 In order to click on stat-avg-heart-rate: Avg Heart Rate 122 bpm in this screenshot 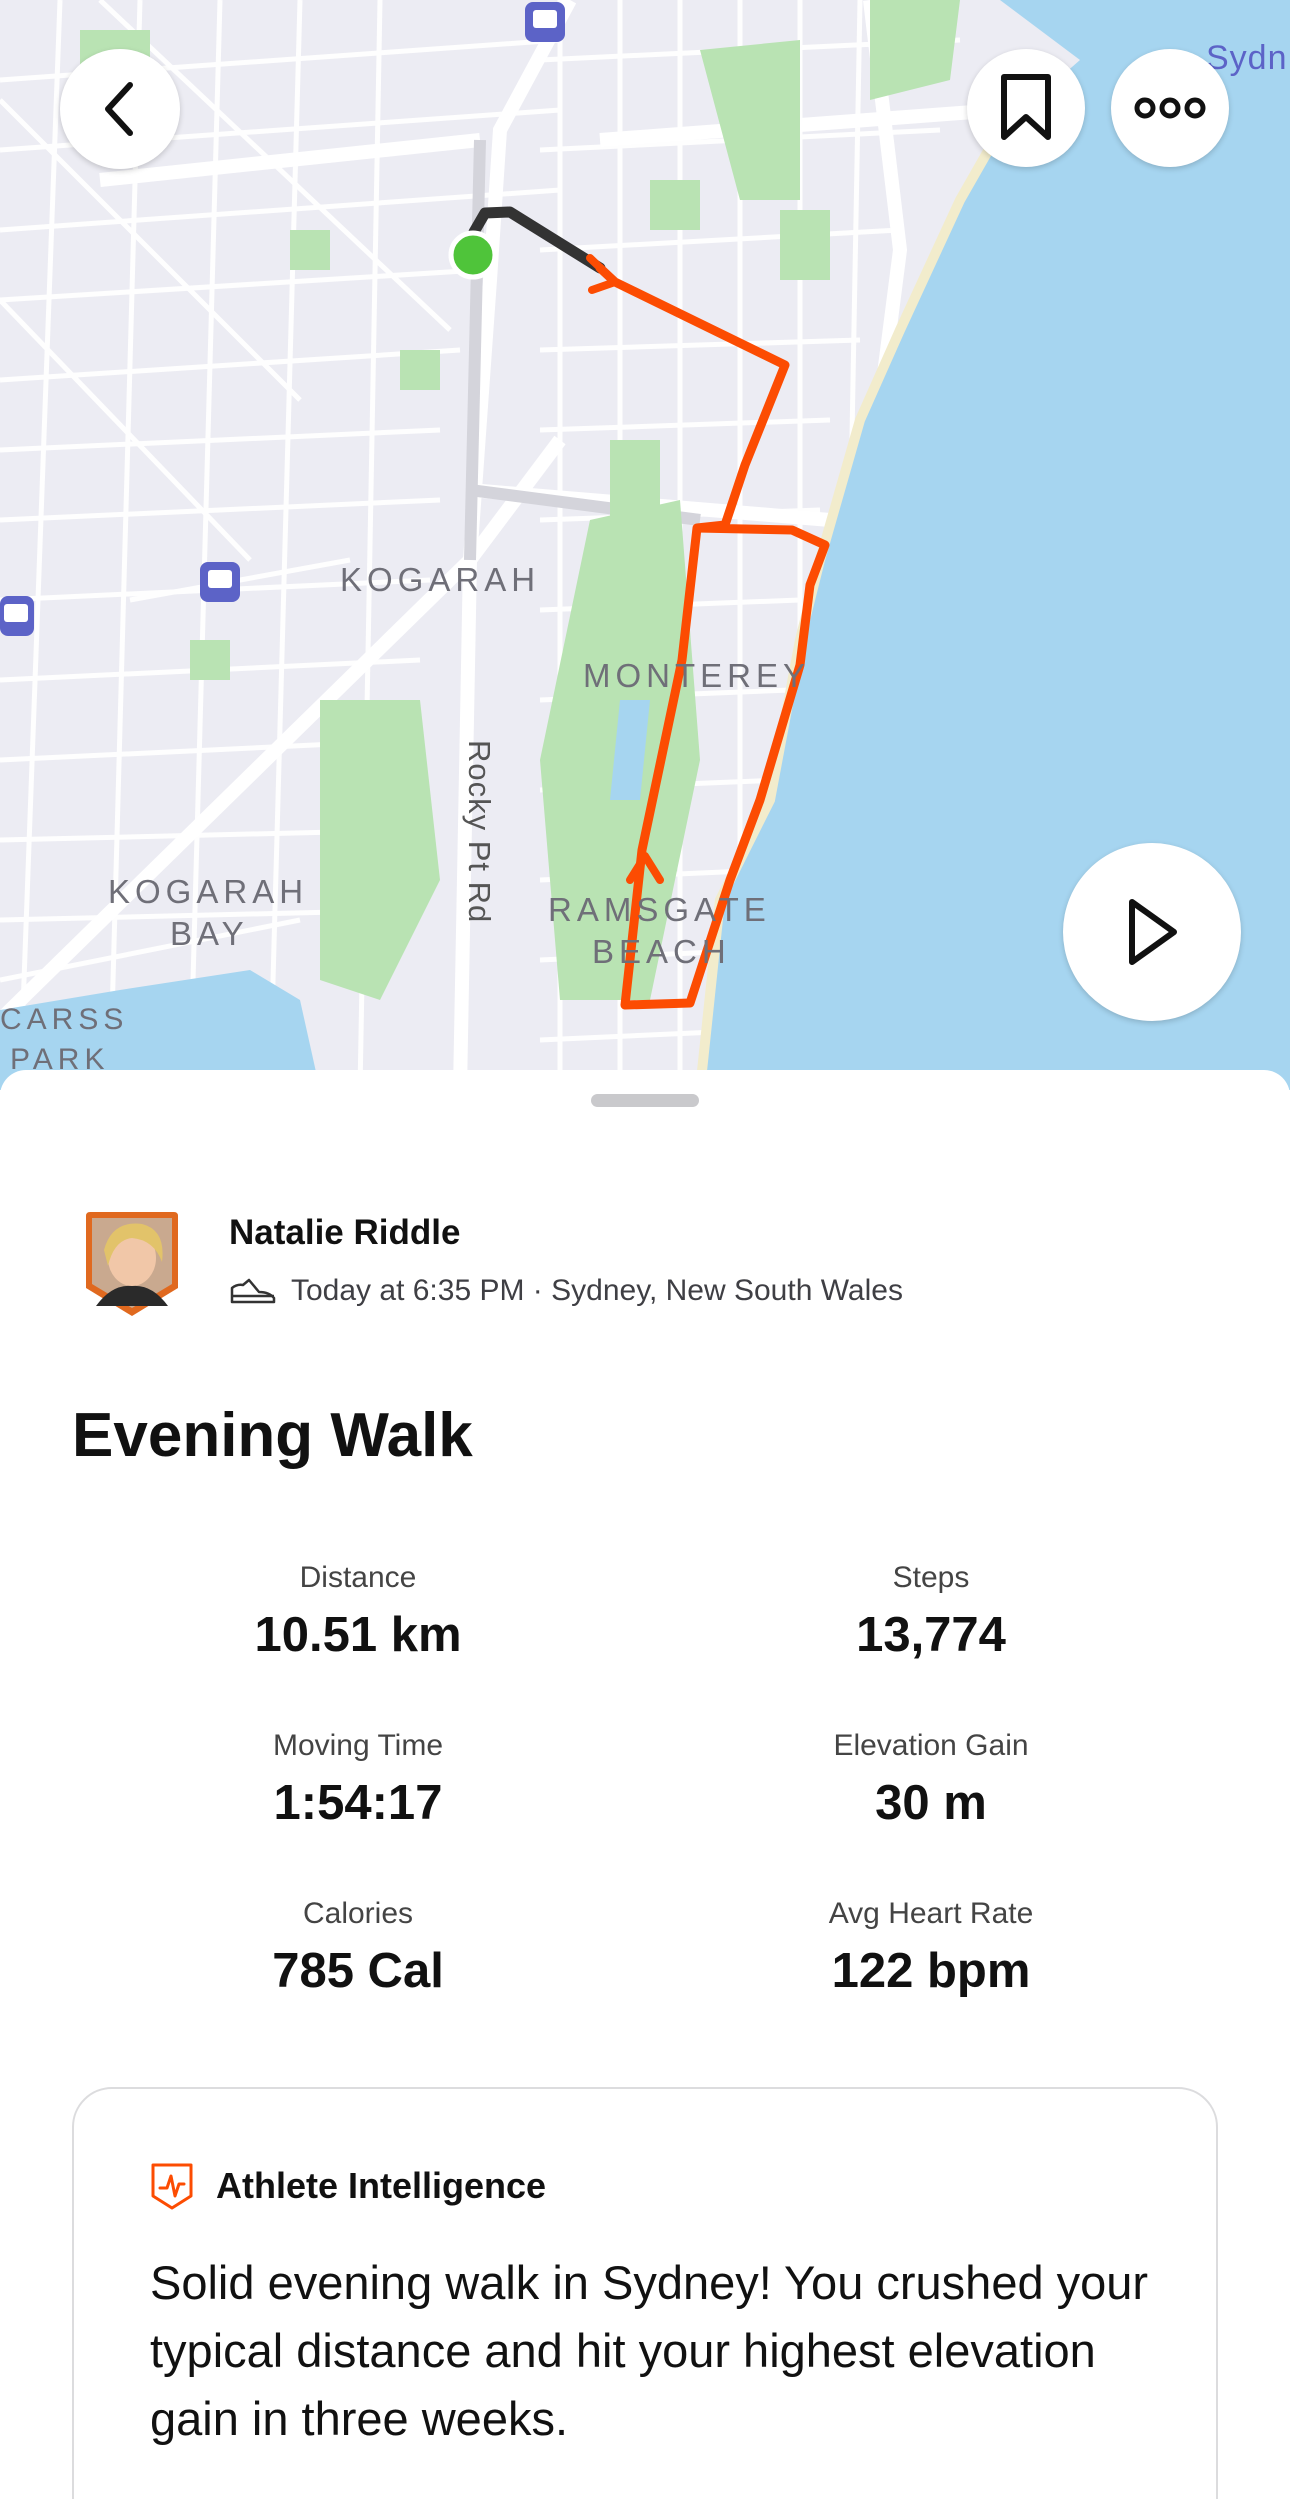, I will do `click(931, 1947)`.